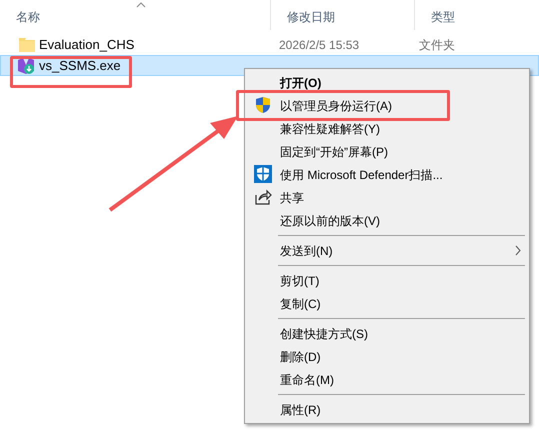  What do you see at coordinates (319, 45) in the screenshot?
I see `file-date: 2026/2/5 15:53` at bounding box center [319, 45].